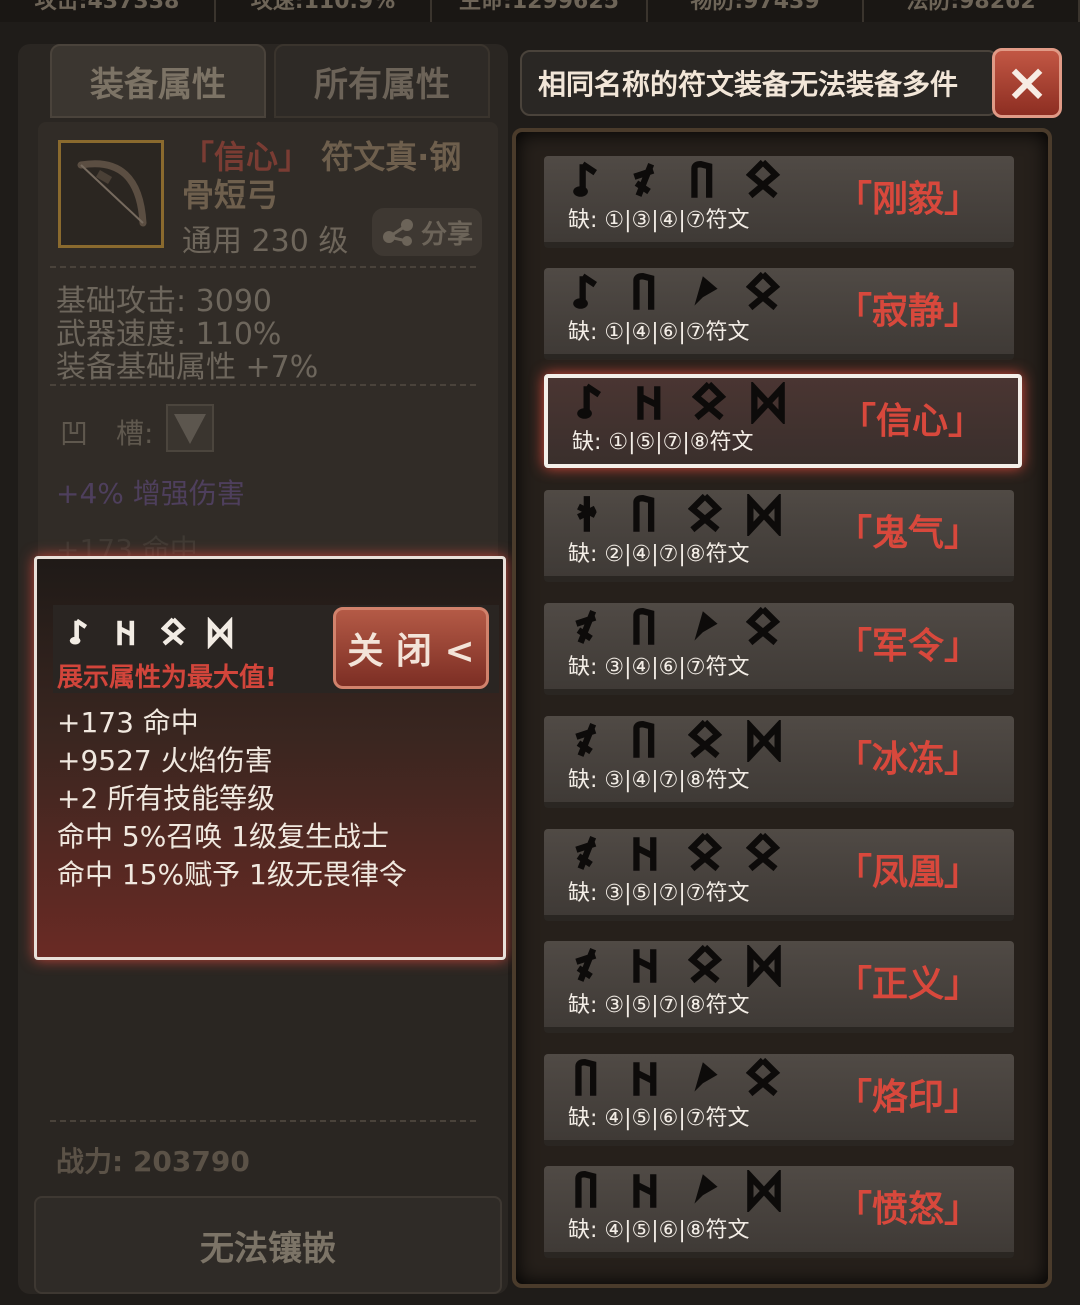 This screenshot has width=1080, height=1305. What do you see at coordinates (382, 81) in the screenshot?
I see `tab-all-attributes: 所有属性` at bounding box center [382, 81].